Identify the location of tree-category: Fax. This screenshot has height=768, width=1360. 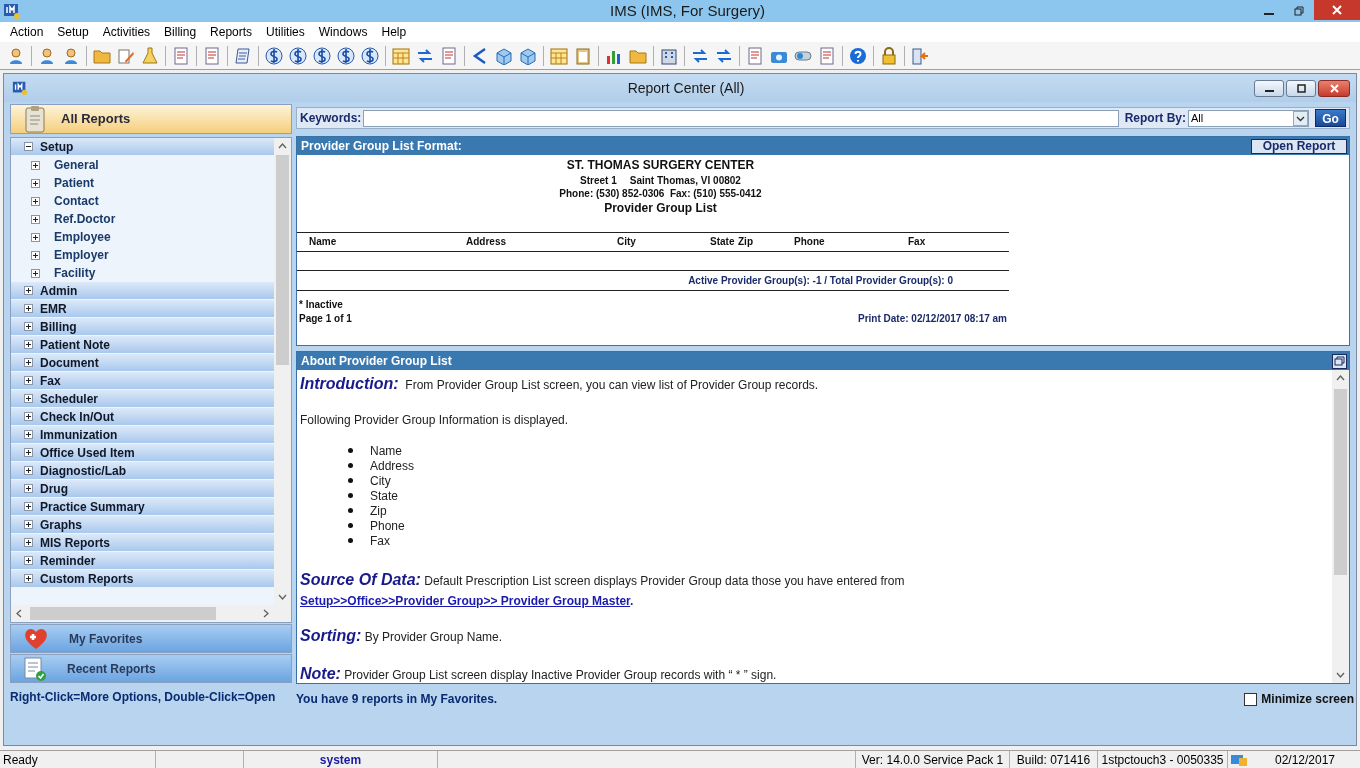
(142, 381).